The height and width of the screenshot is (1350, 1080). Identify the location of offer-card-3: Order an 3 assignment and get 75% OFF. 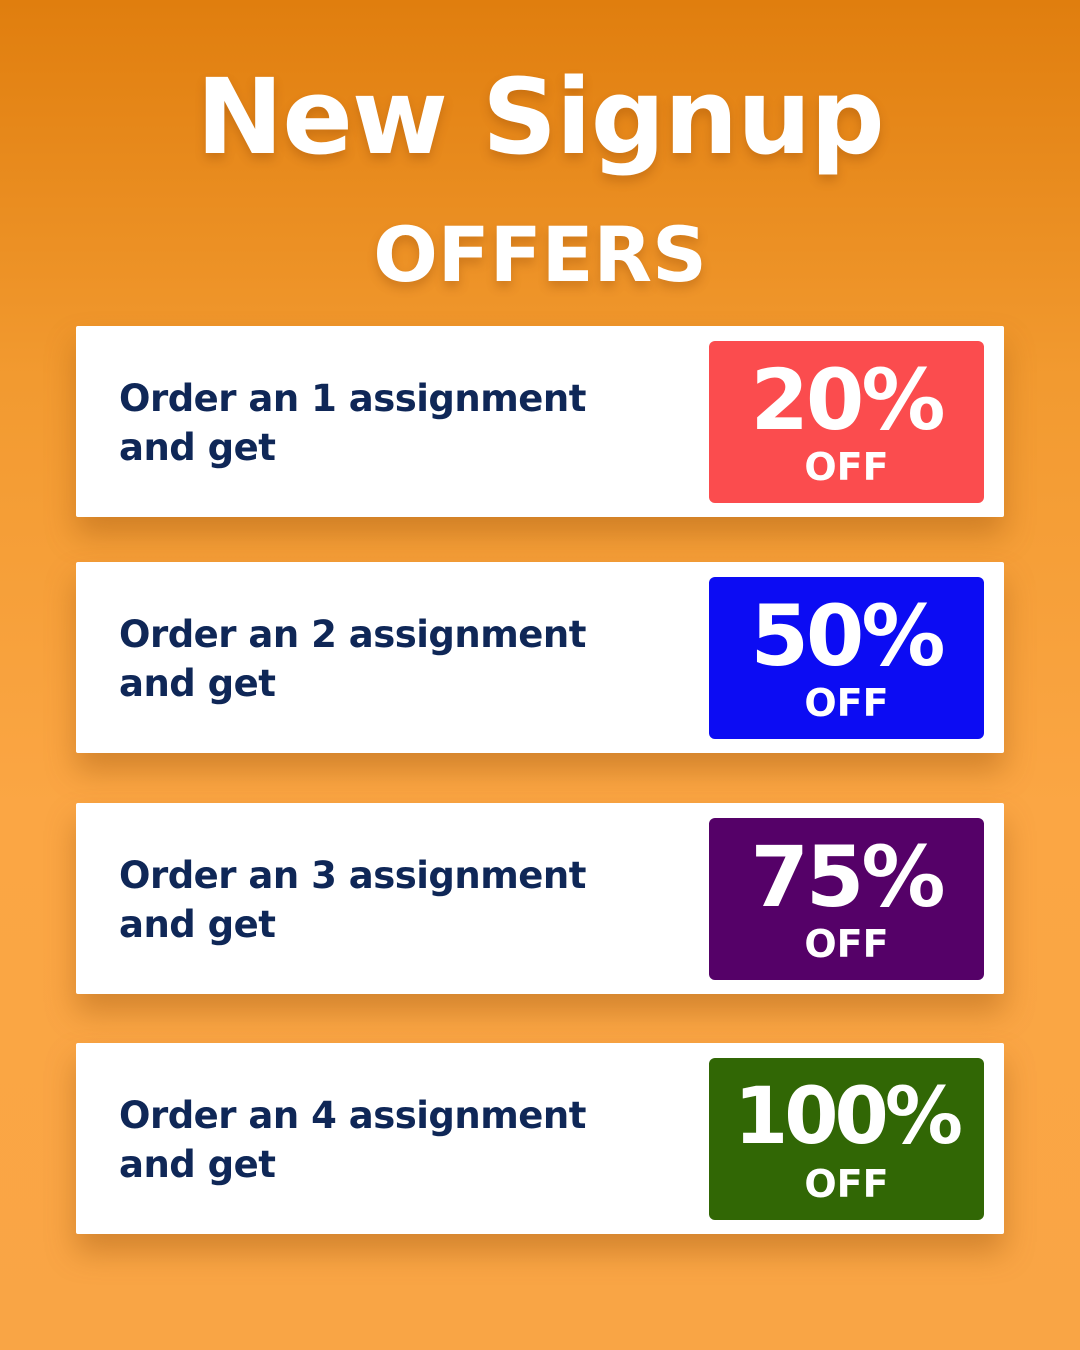
(540, 898).